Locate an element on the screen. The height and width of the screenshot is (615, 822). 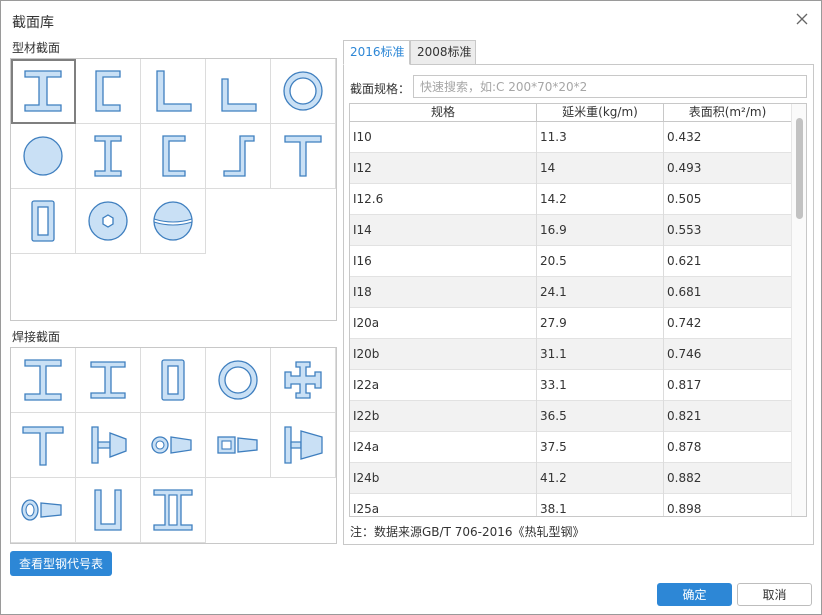
cell-area: 0.493 is located at coordinates (728, 168).